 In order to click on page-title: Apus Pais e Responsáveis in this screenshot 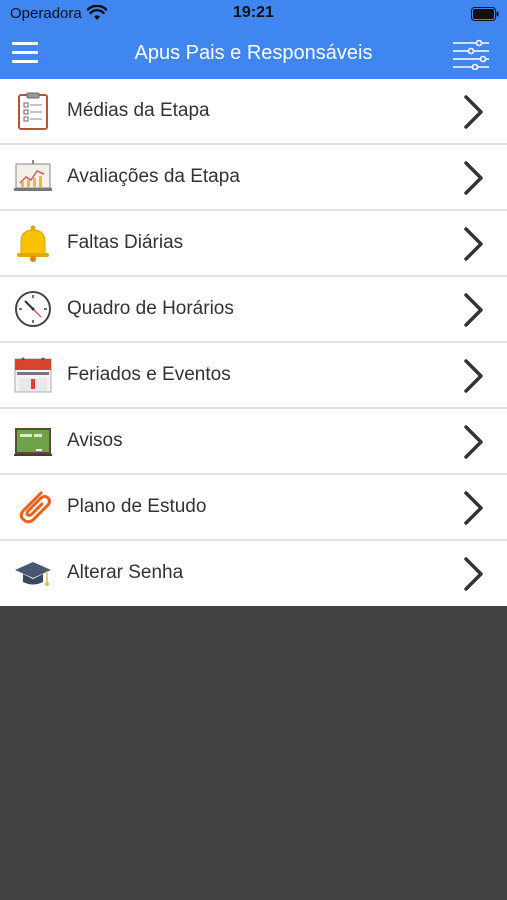, I will do `click(253, 53)`.